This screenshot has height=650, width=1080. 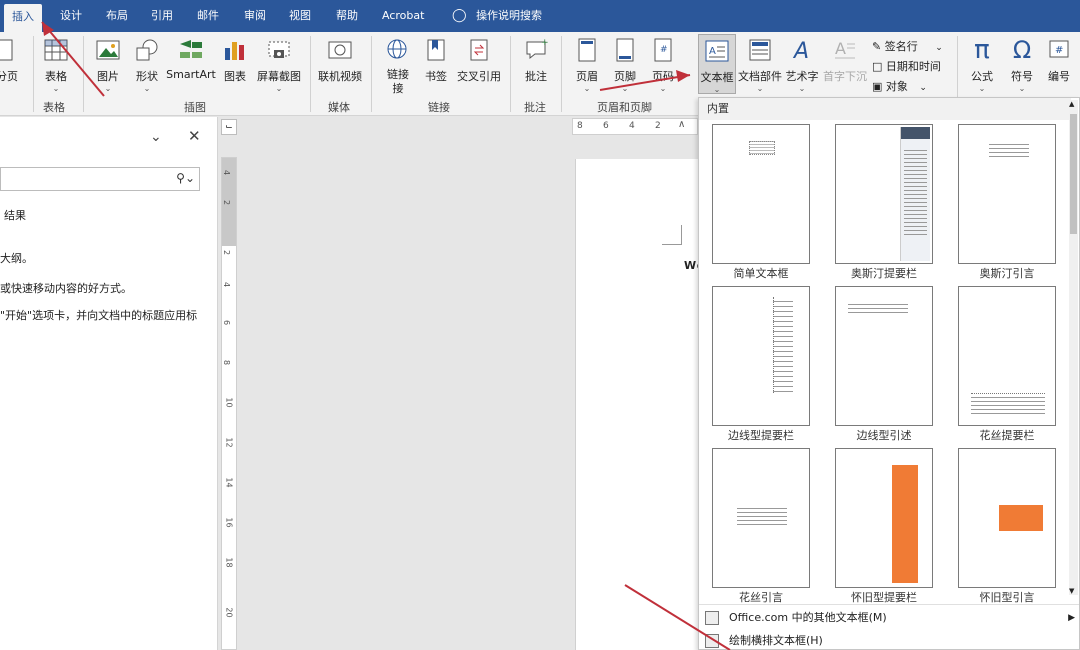 What do you see at coordinates (1059, 60) in the screenshot?
I see `number-button: # 编号` at bounding box center [1059, 60].